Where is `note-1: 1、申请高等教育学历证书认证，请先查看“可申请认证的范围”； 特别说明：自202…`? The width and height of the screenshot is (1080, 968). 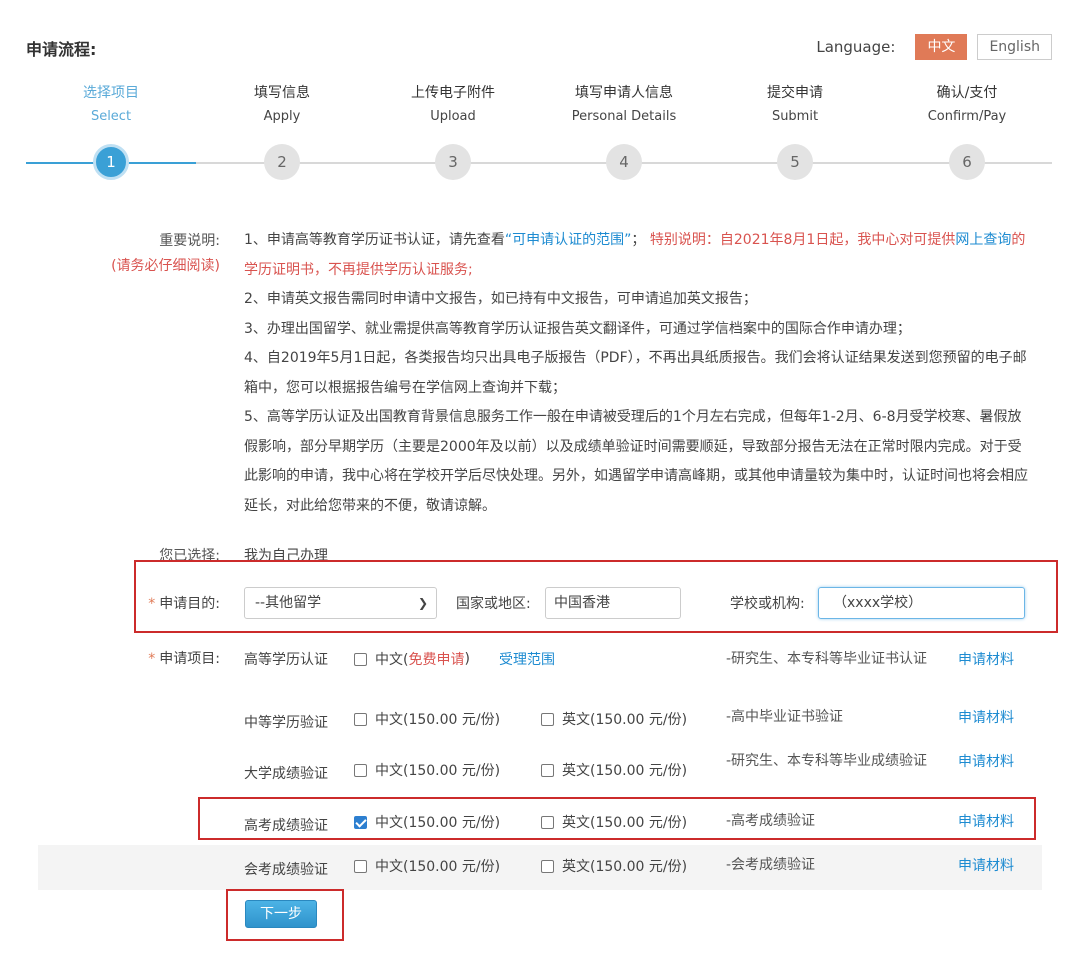 note-1: 1、申请高等教育学历证书认证，请先查看“可申请认证的范围”； 特别说明：自202… is located at coordinates (639, 255).